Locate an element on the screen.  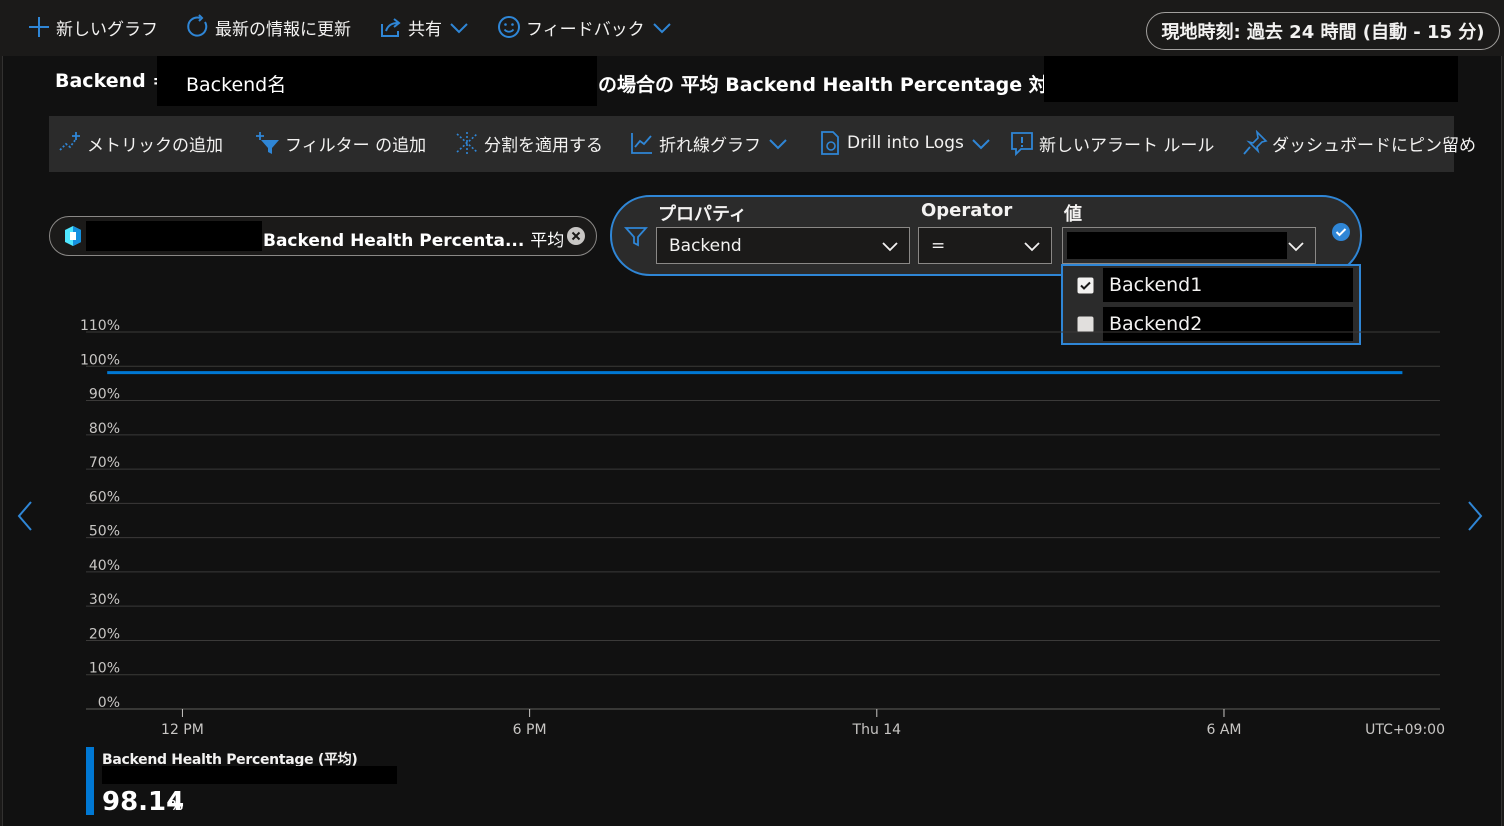
operator-select: = is located at coordinates (985, 245).